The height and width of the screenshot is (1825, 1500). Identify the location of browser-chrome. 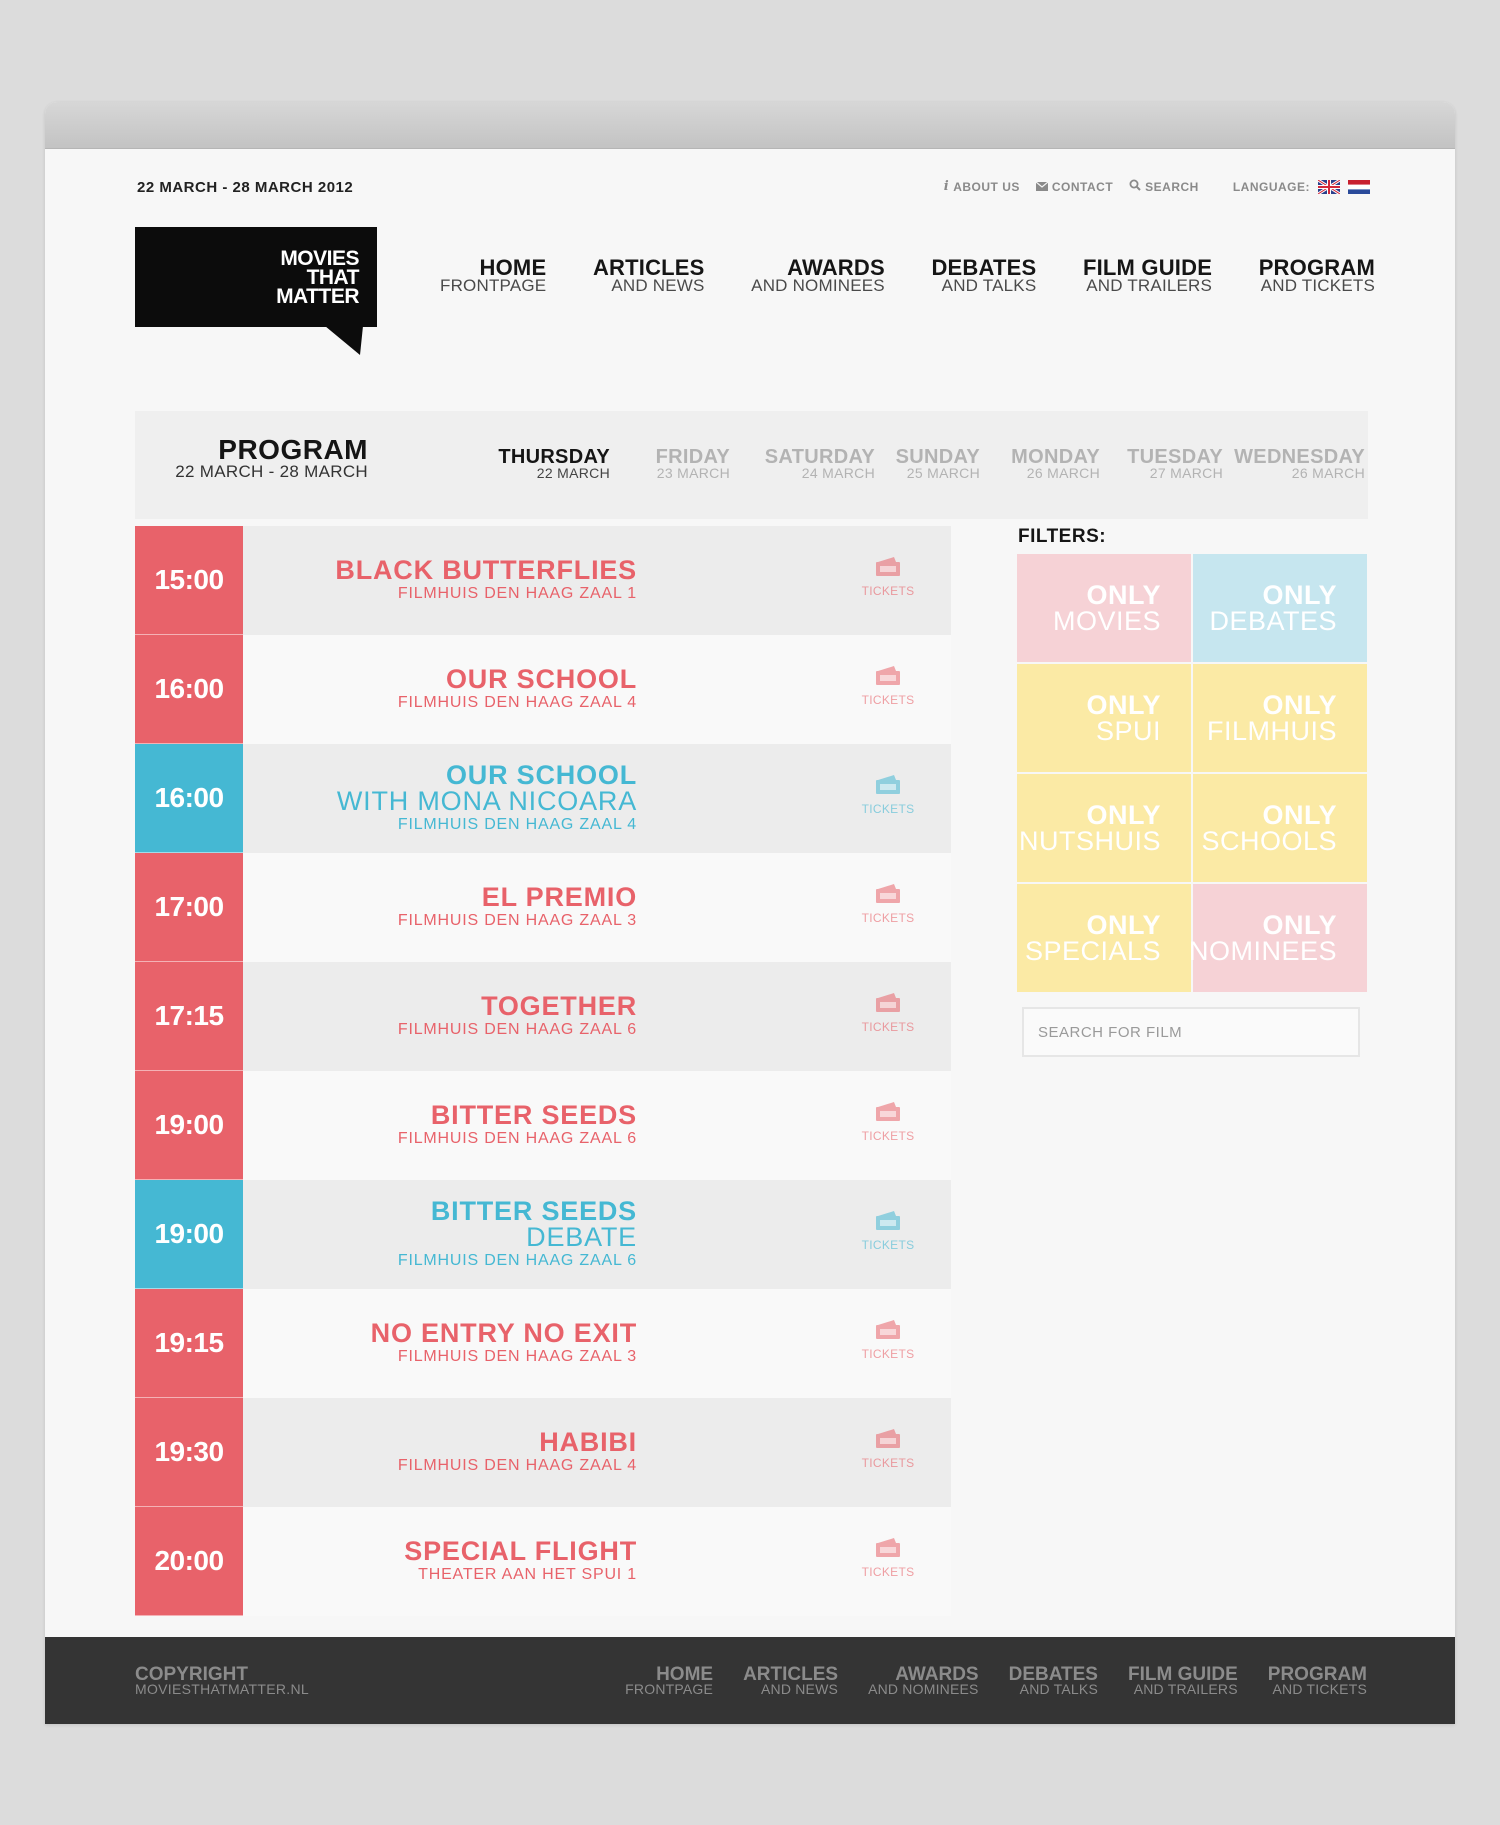
(750, 125).